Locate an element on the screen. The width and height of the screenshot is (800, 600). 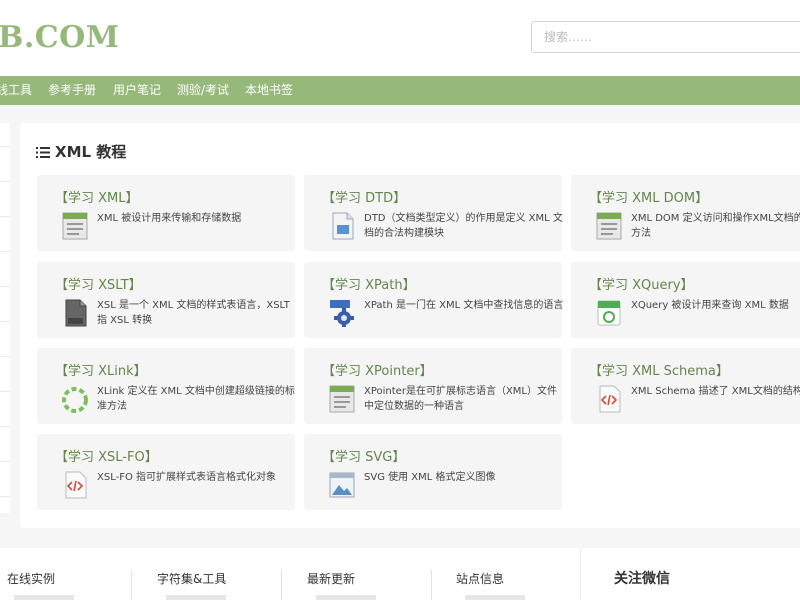
card-xsl-fo: 【学习 XSL-FO】 XSL-FO 指可扩展样式表语言格式化对象 is located at coordinates (166, 472).